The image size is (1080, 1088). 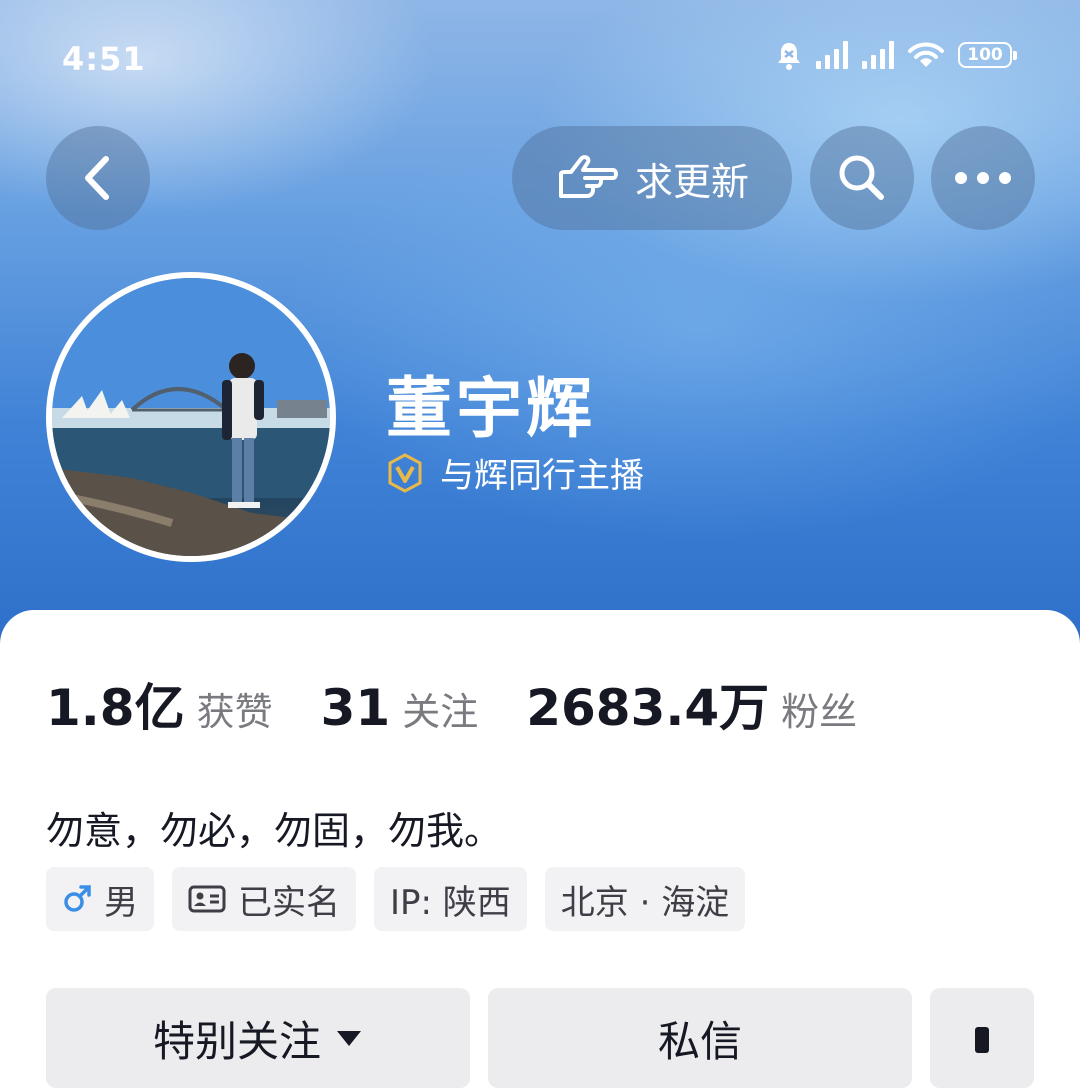 I want to click on more-actions-button, so click(x=982, y=1038).